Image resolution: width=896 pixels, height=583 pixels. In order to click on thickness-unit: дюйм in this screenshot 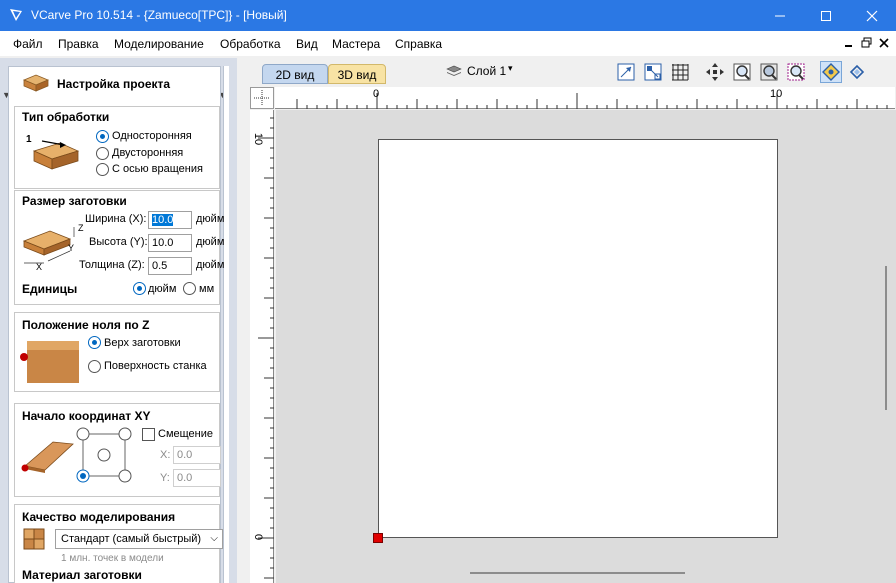, I will do `click(210, 265)`.